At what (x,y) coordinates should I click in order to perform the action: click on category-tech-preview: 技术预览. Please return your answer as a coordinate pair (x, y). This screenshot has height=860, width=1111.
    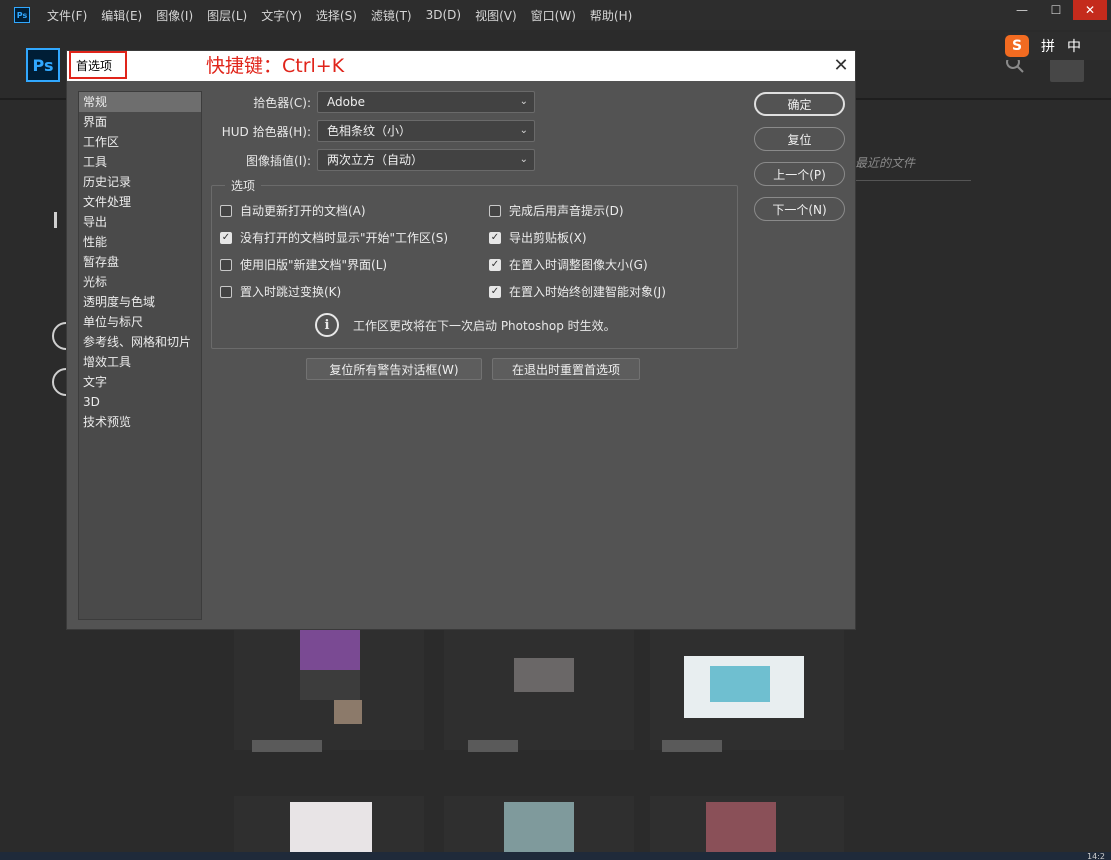
    Looking at the image, I should click on (140, 422).